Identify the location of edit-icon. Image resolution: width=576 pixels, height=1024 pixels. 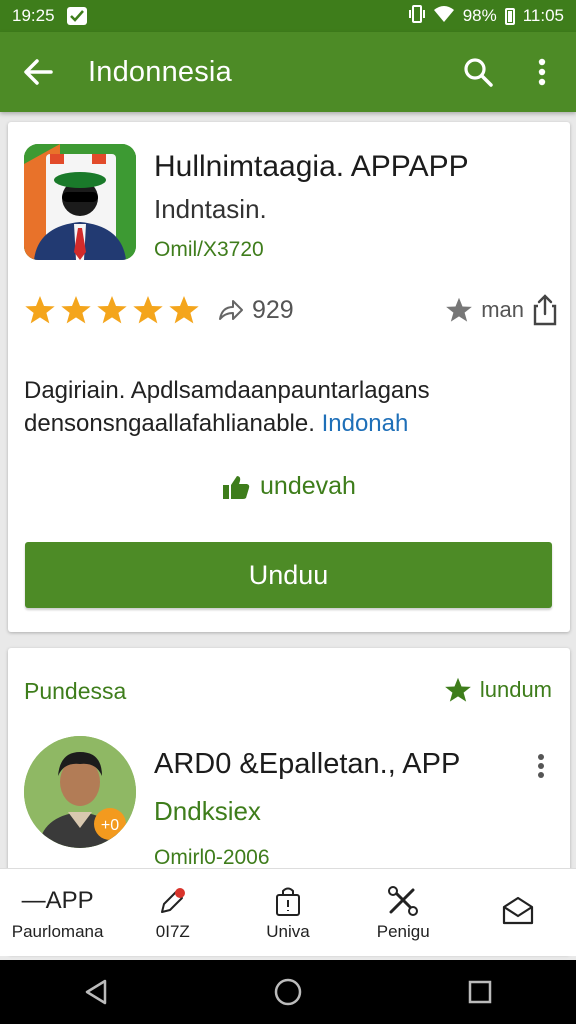
(173, 901).